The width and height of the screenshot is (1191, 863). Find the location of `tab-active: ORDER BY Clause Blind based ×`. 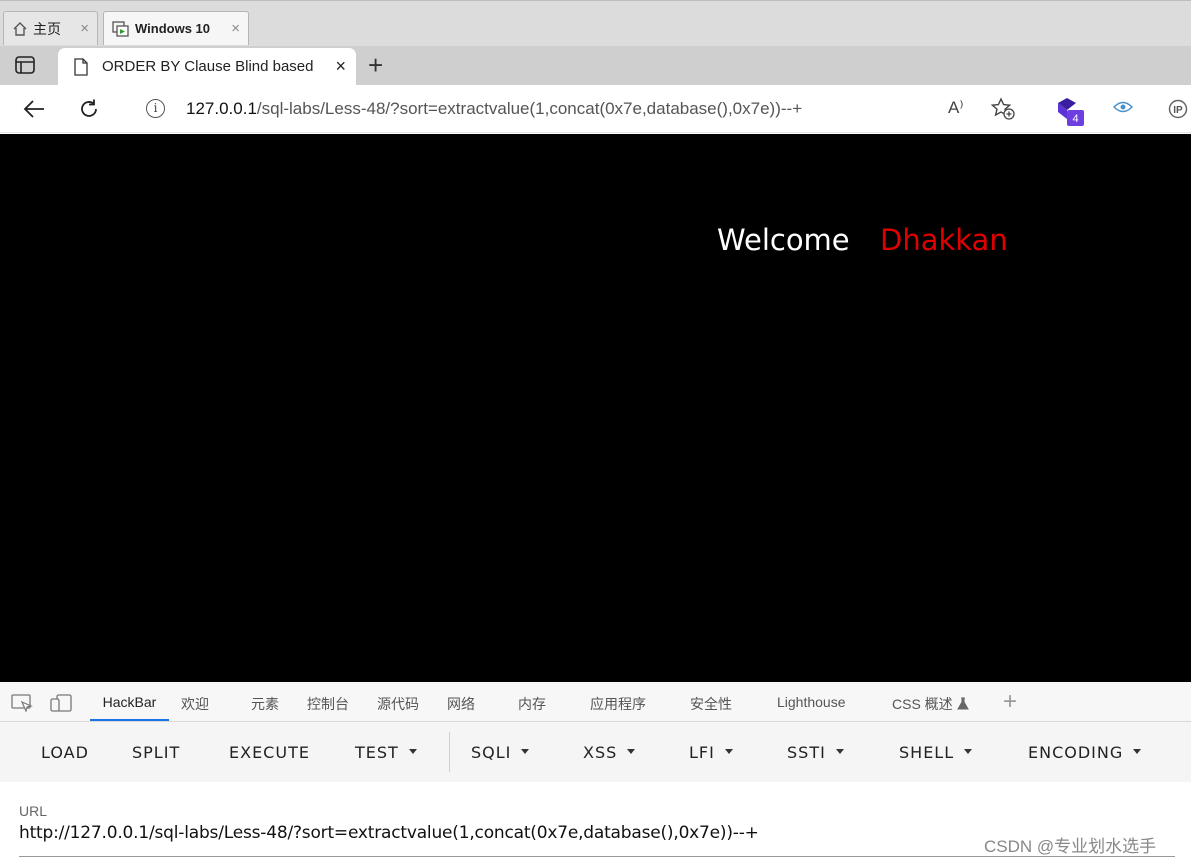

tab-active: ORDER BY Clause Blind based × is located at coordinates (207, 66).